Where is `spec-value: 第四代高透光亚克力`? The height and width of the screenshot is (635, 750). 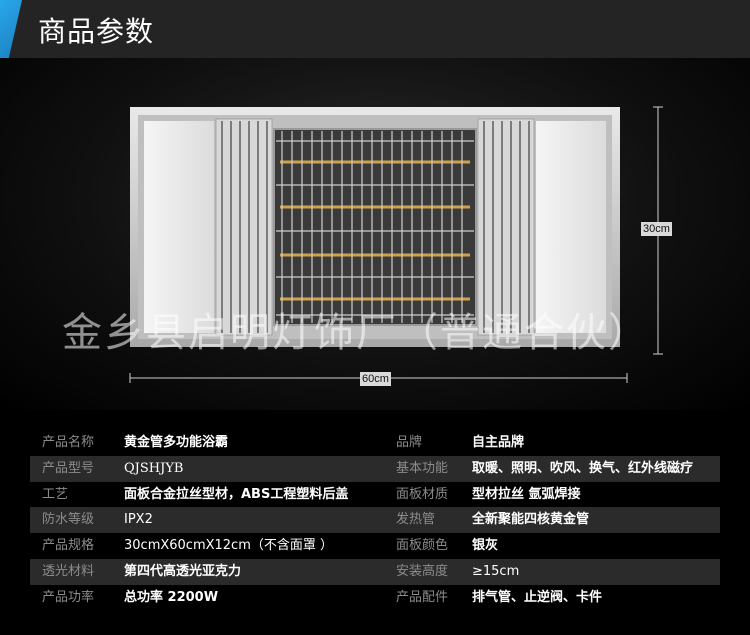
spec-value: 第四代高透光亚克力 is located at coordinates (183, 571).